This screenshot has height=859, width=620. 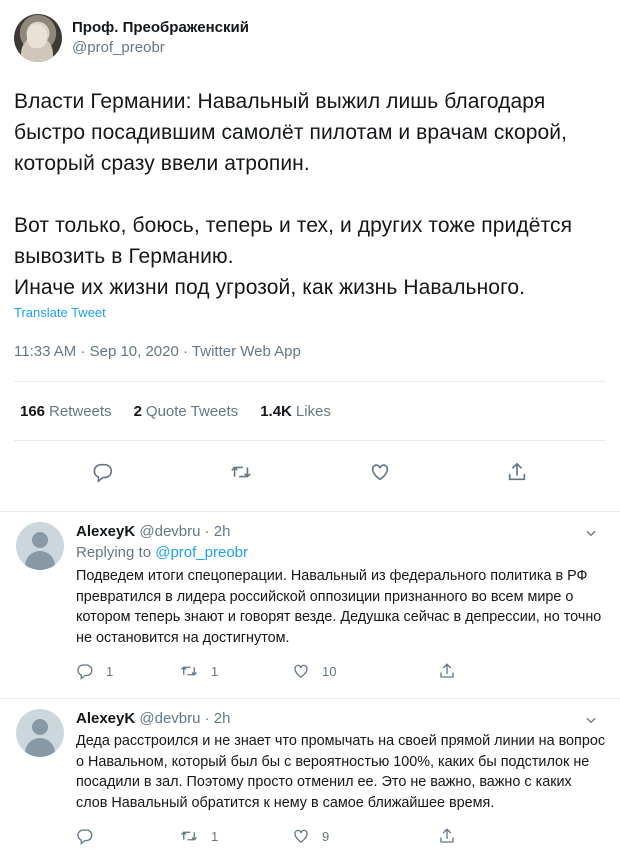 I want to click on reply-count: 1, so click(x=110, y=671).